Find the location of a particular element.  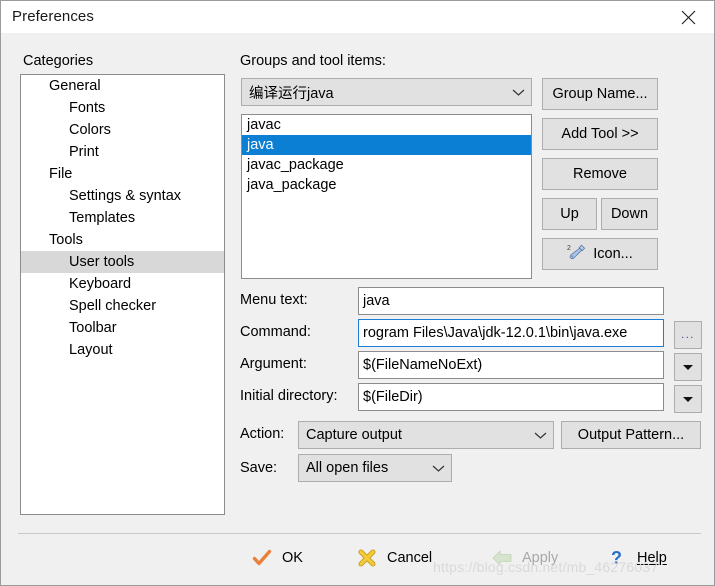

cancel-label: Cancel is located at coordinates (410, 557).